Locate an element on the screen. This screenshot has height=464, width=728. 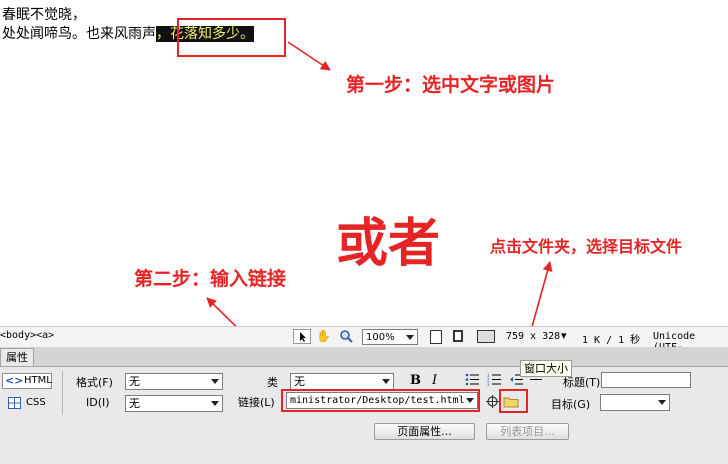
html-mode-button: <> HTML is located at coordinates (27, 381).